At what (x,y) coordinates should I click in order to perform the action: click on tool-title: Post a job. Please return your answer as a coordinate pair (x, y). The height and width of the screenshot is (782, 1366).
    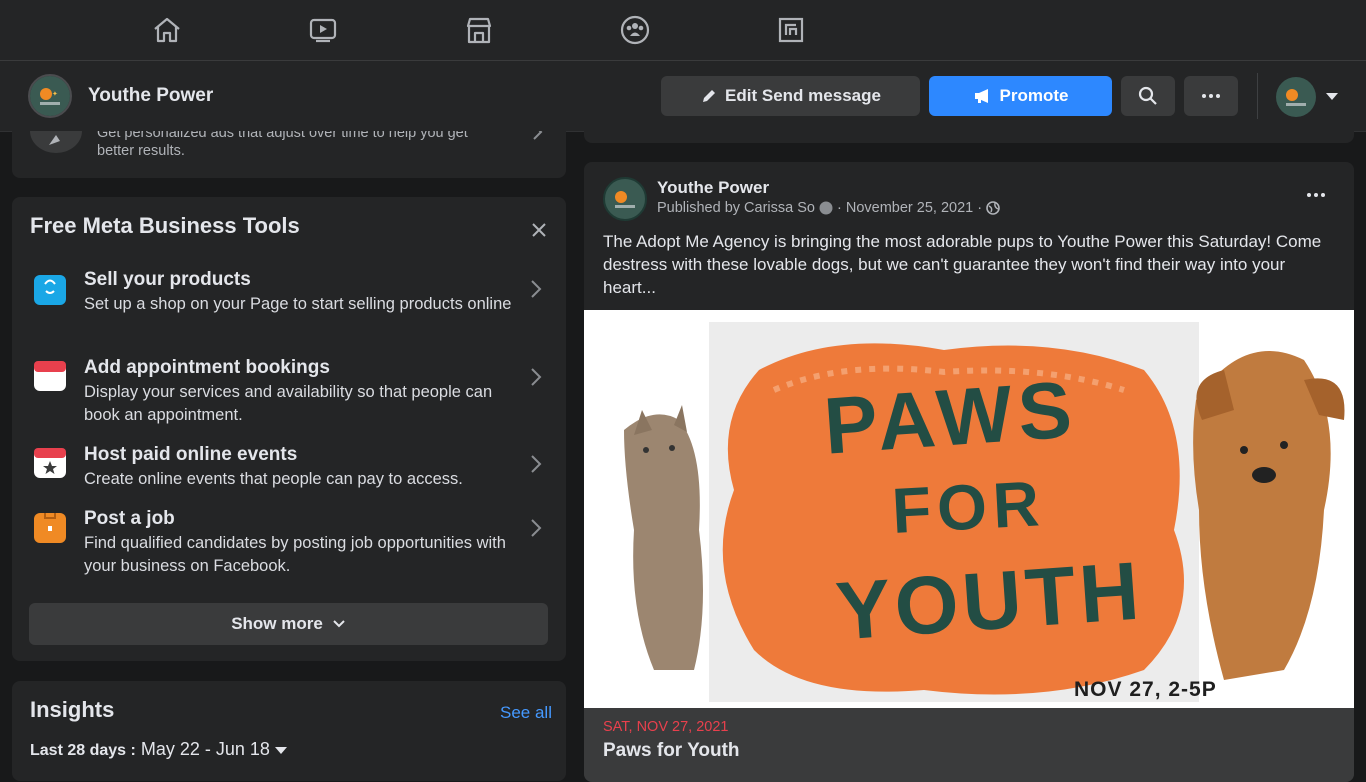
    Looking at the image, I should click on (129, 518).